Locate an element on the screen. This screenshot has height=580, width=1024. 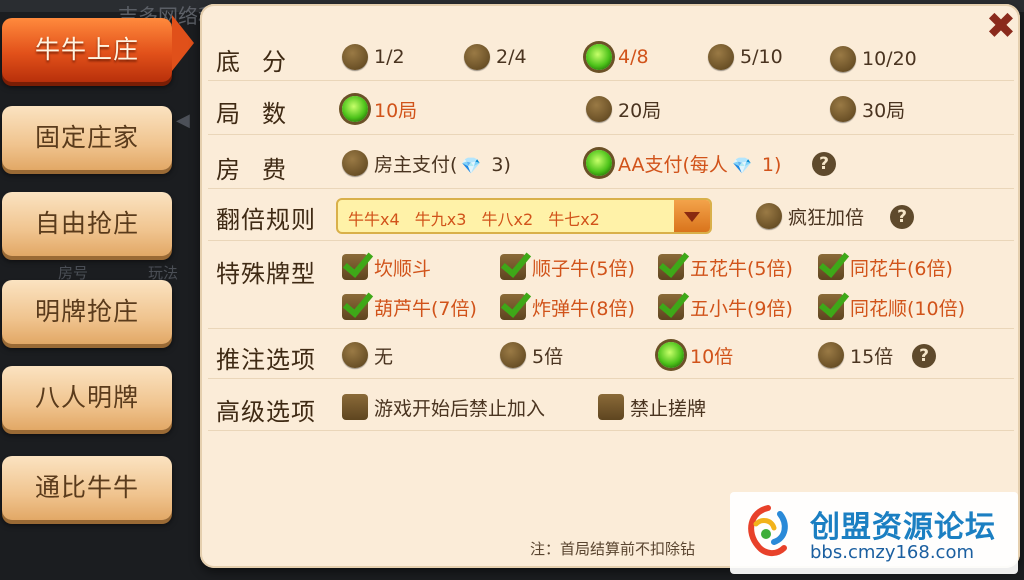
active-tab-arrow is located at coordinates (183, 43).